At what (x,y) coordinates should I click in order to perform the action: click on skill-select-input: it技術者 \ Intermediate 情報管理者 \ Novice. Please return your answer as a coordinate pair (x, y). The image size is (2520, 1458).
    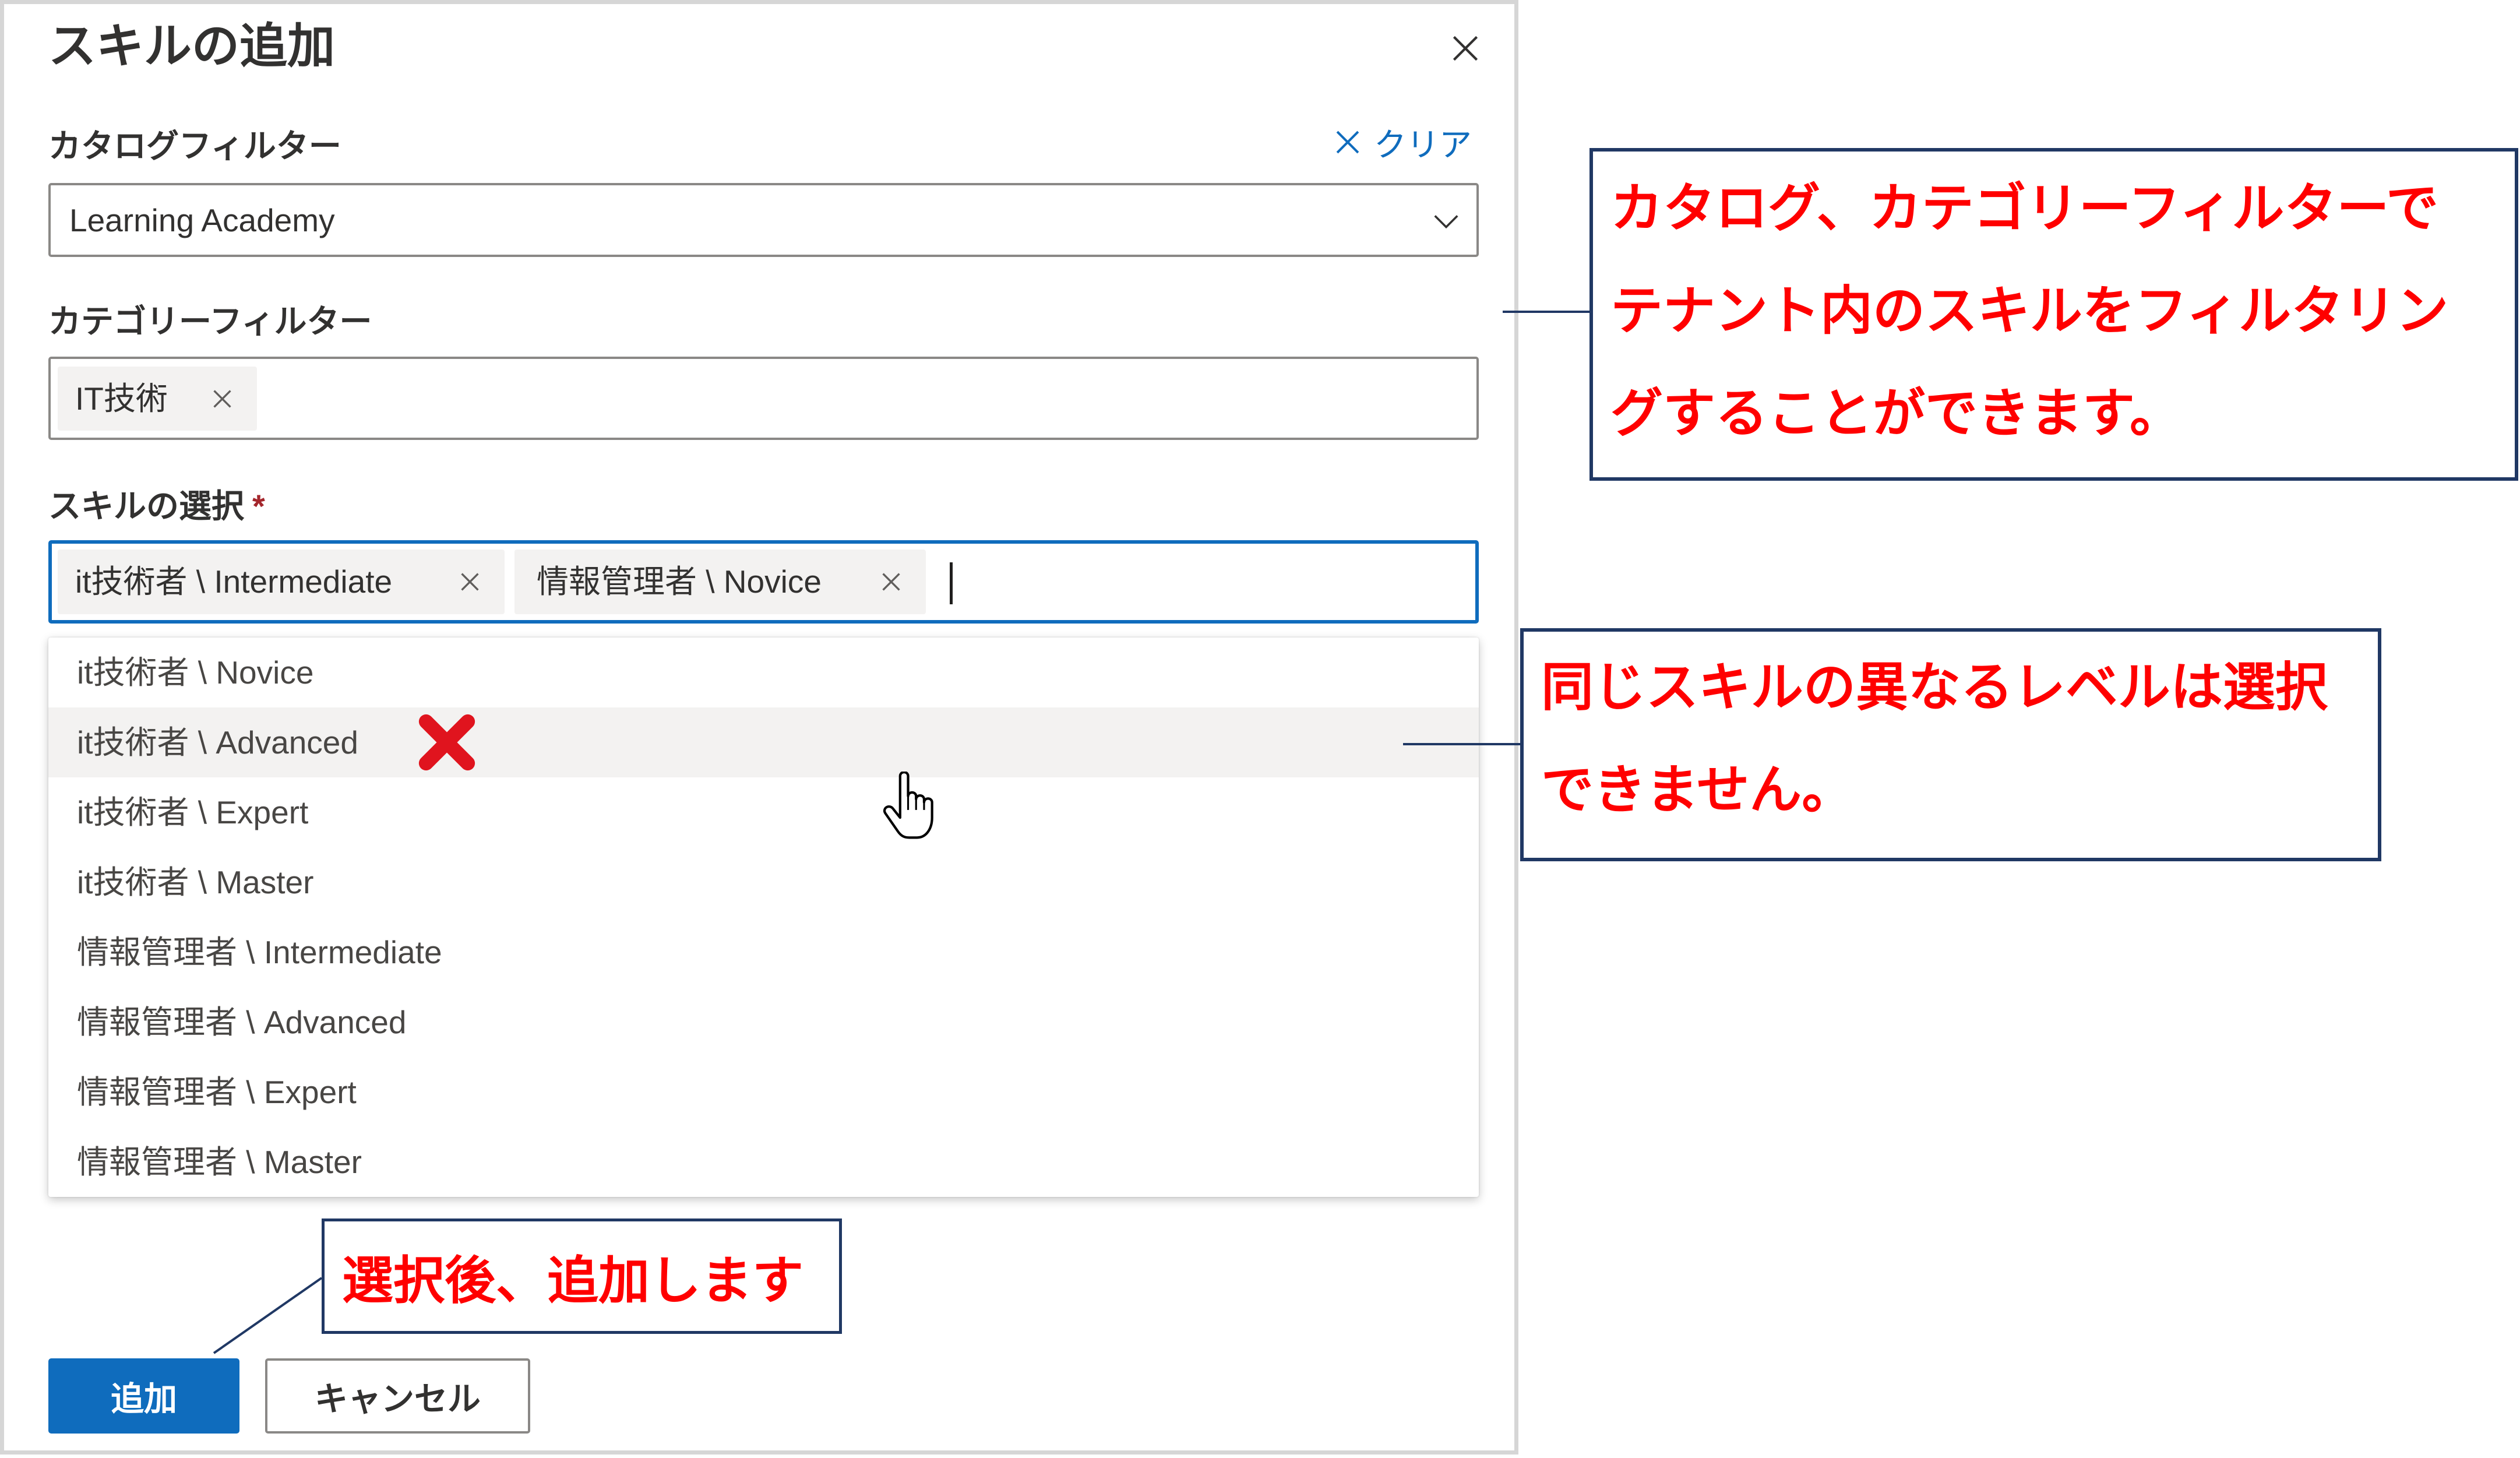
    Looking at the image, I should click on (763, 582).